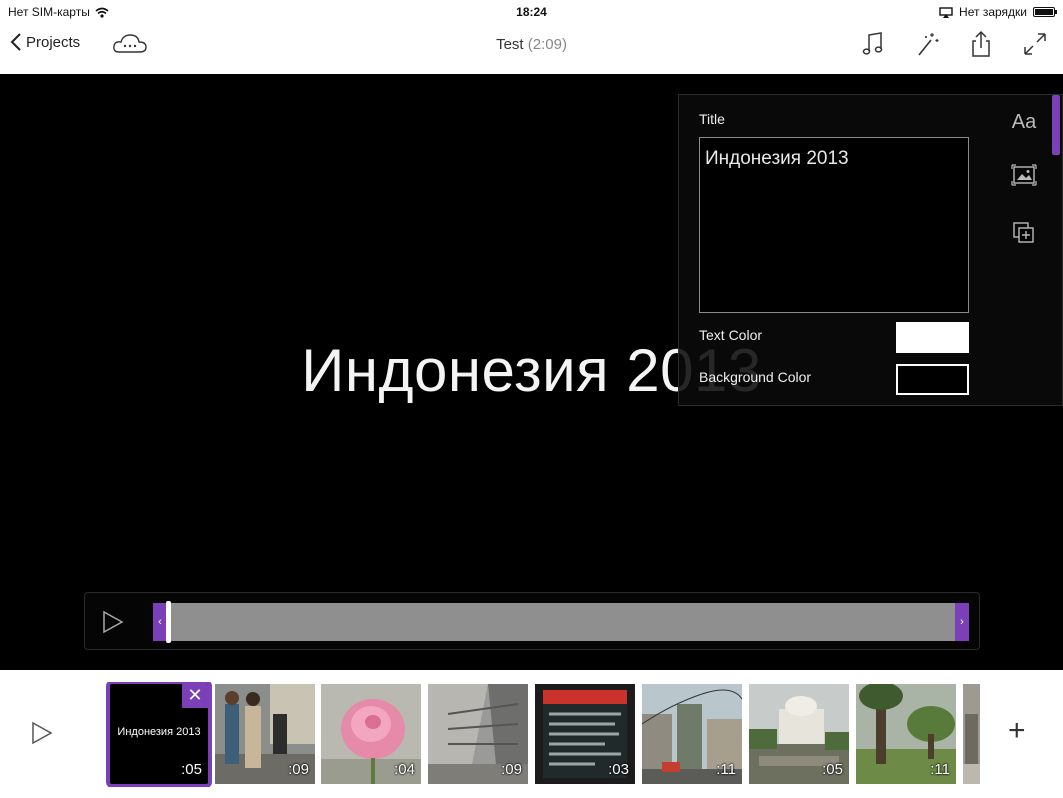  Describe the element at coordinates (113, 622) in the screenshot. I see `play-icon` at that location.